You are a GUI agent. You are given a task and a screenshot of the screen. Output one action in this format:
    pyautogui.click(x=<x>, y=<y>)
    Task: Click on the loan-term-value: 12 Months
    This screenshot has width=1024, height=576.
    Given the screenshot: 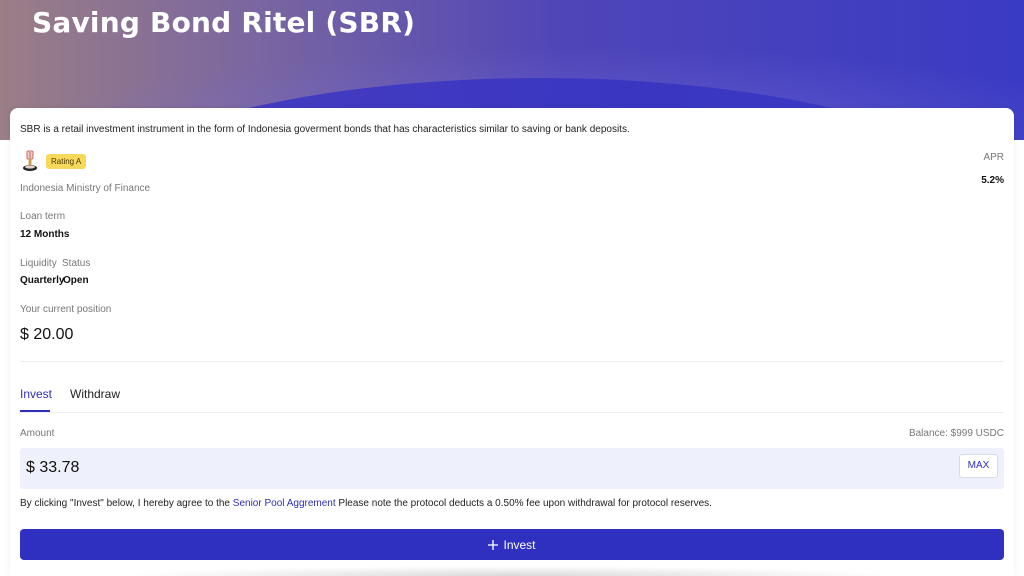 What is the action you would take?
    pyautogui.click(x=45, y=234)
    